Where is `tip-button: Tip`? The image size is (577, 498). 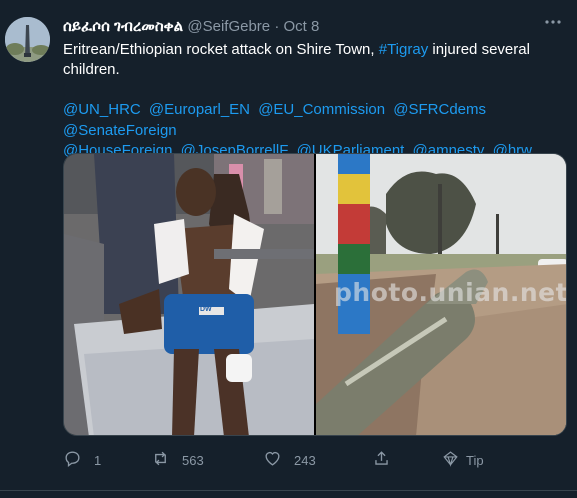 tip-button: Tip is located at coordinates (462, 460).